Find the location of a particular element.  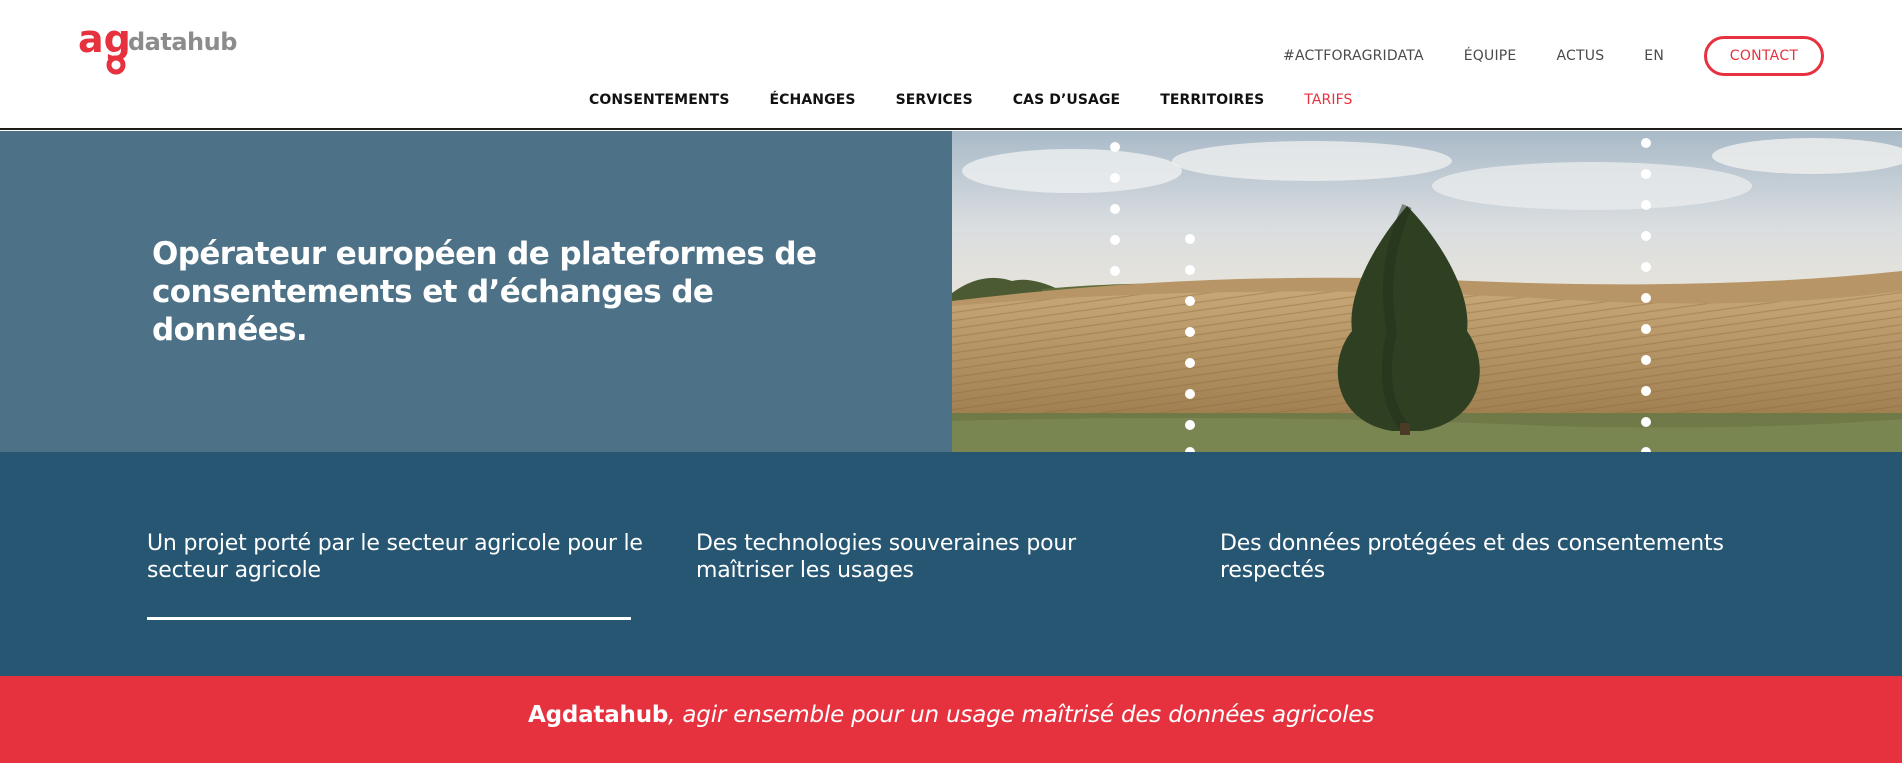

nav-item-consentements: CONSENTEMENTS is located at coordinates (659, 100).